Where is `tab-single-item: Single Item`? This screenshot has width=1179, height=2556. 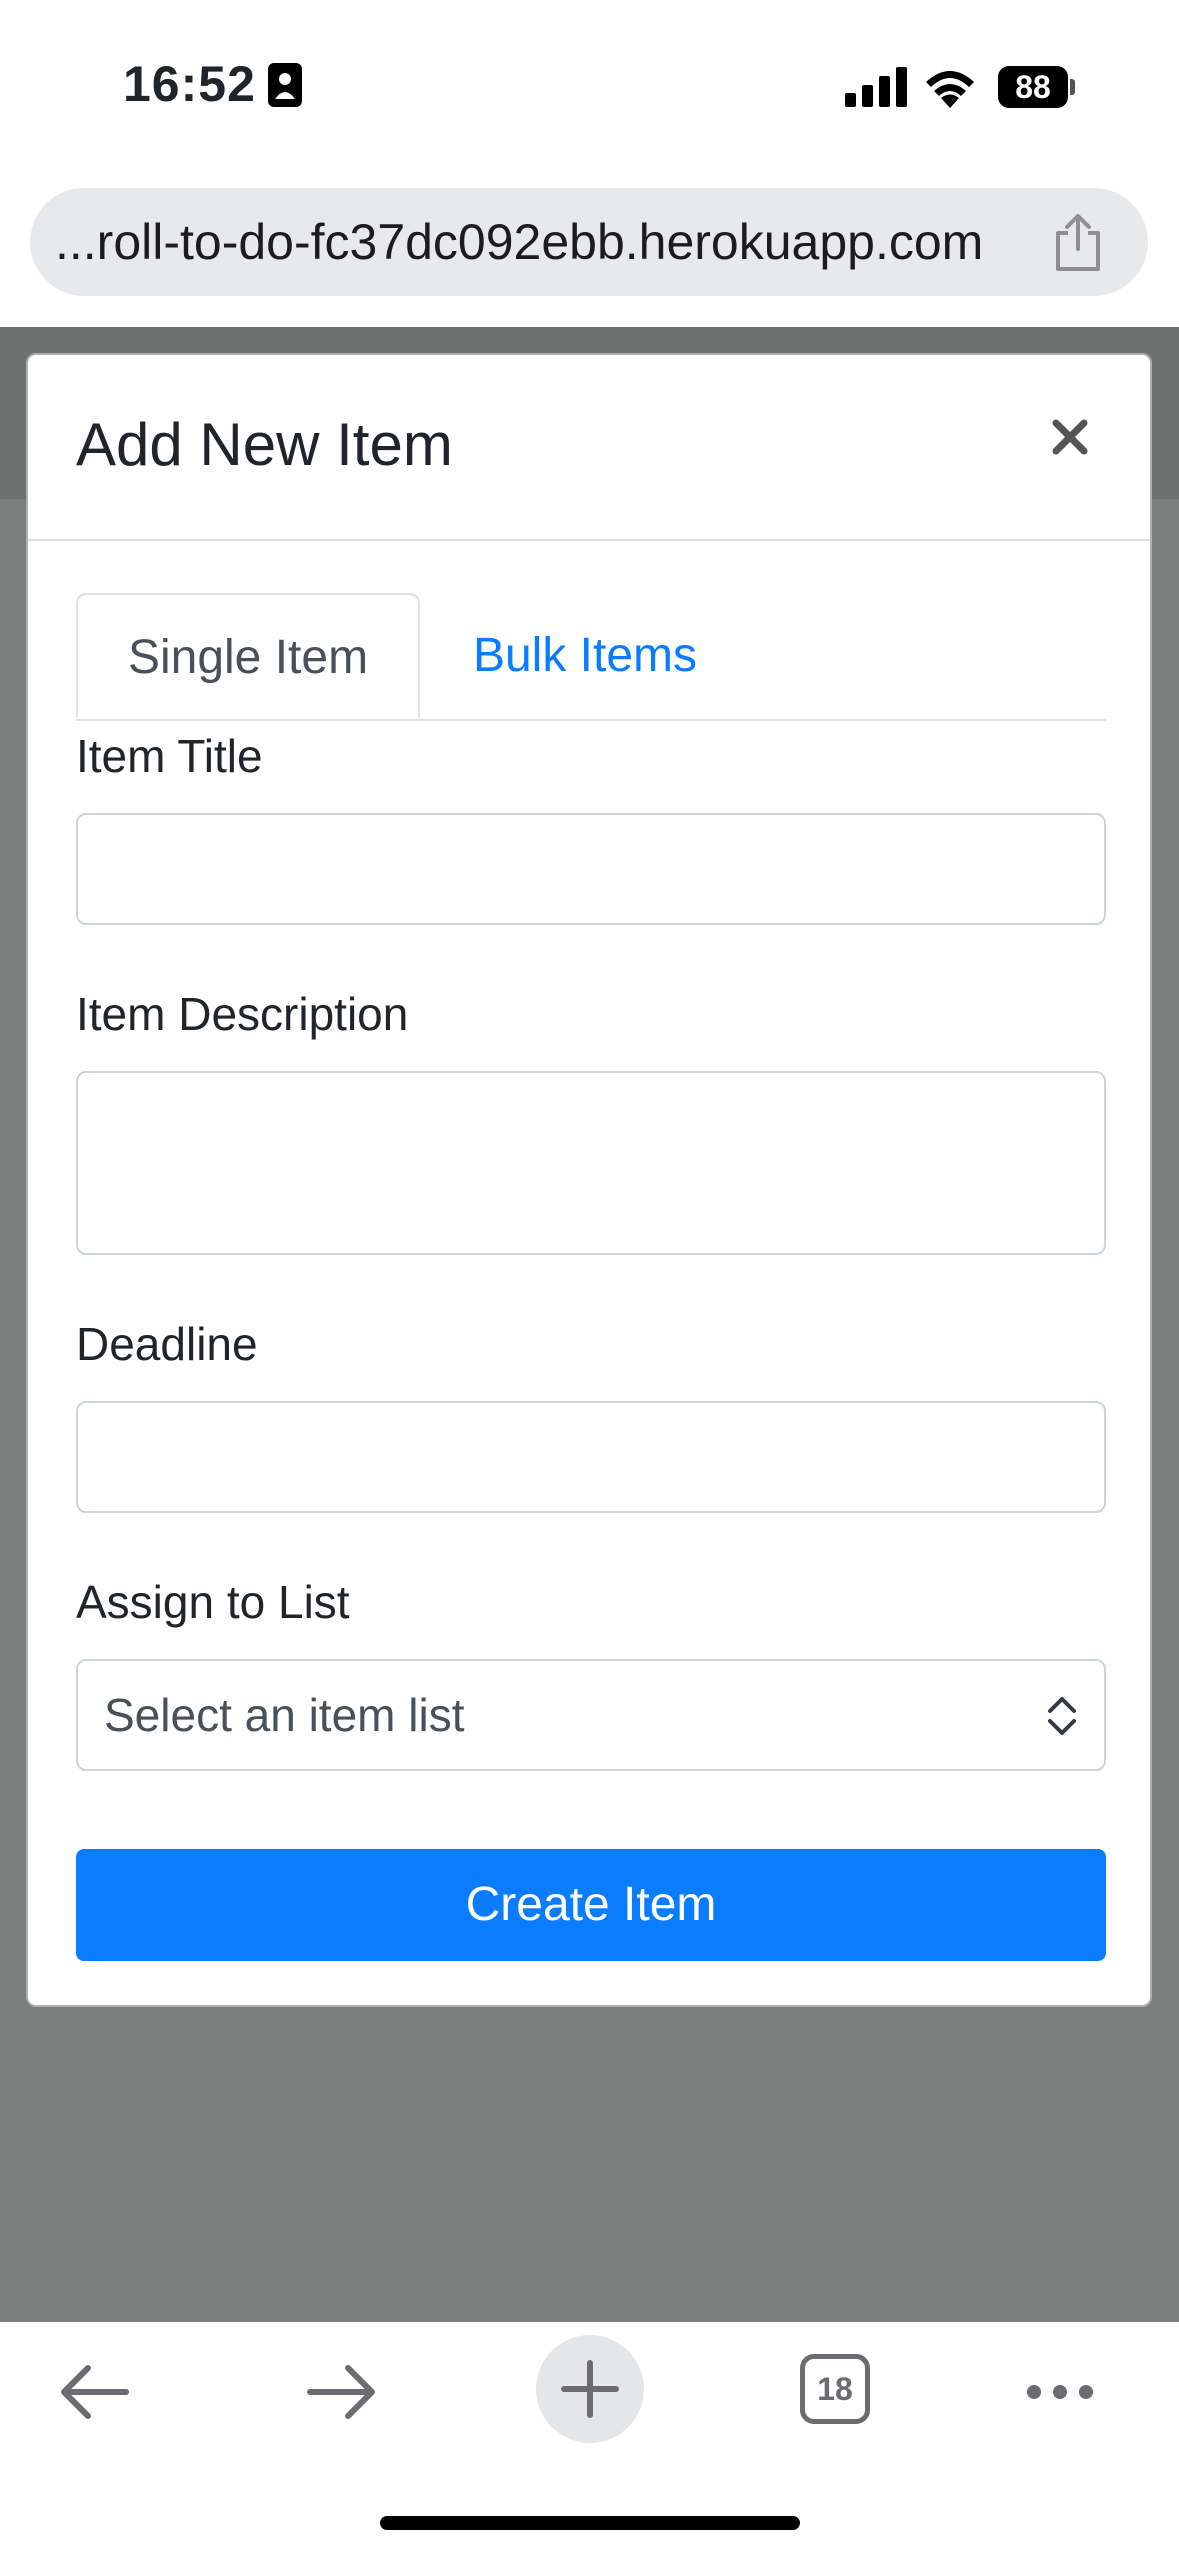 tab-single-item: Single Item is located at coordinates (248, 656).